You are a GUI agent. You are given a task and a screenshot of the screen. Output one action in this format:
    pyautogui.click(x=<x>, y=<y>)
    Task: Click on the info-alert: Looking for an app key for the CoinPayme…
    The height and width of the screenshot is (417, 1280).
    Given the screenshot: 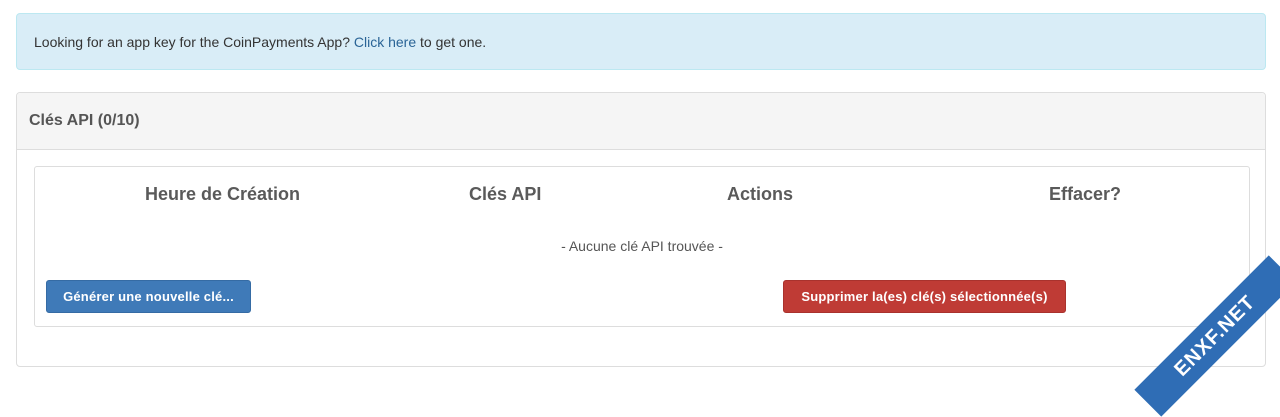 What is the action you would take?
    pyautogui.click(x=641, y=41)
    